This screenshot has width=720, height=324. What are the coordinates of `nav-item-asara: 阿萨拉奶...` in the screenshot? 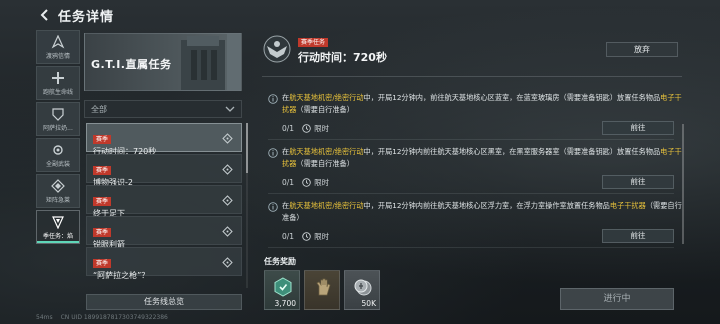 It's located at (58, 119).